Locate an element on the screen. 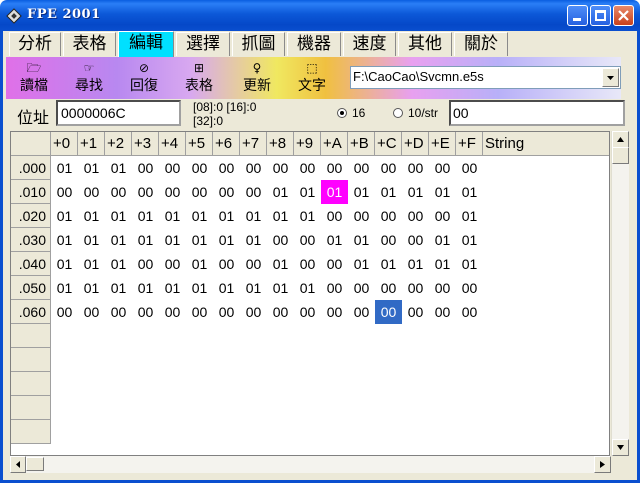 The height and width of the screenshot is (483, 640). row-header: .060 is located at coordinates (31, 312).